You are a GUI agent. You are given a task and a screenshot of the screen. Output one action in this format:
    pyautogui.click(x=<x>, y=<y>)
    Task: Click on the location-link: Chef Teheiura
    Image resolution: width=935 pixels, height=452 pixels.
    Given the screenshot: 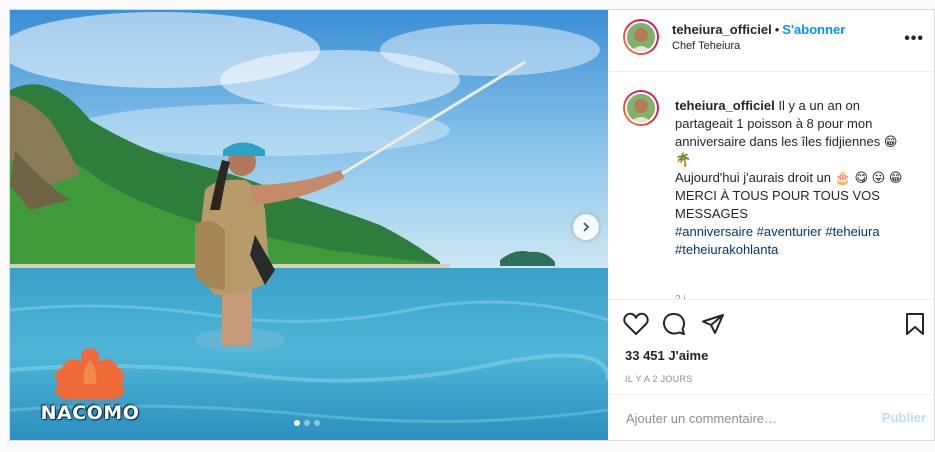 What is the action you would take?
    pyautogui.click(x=706, y=46)
    